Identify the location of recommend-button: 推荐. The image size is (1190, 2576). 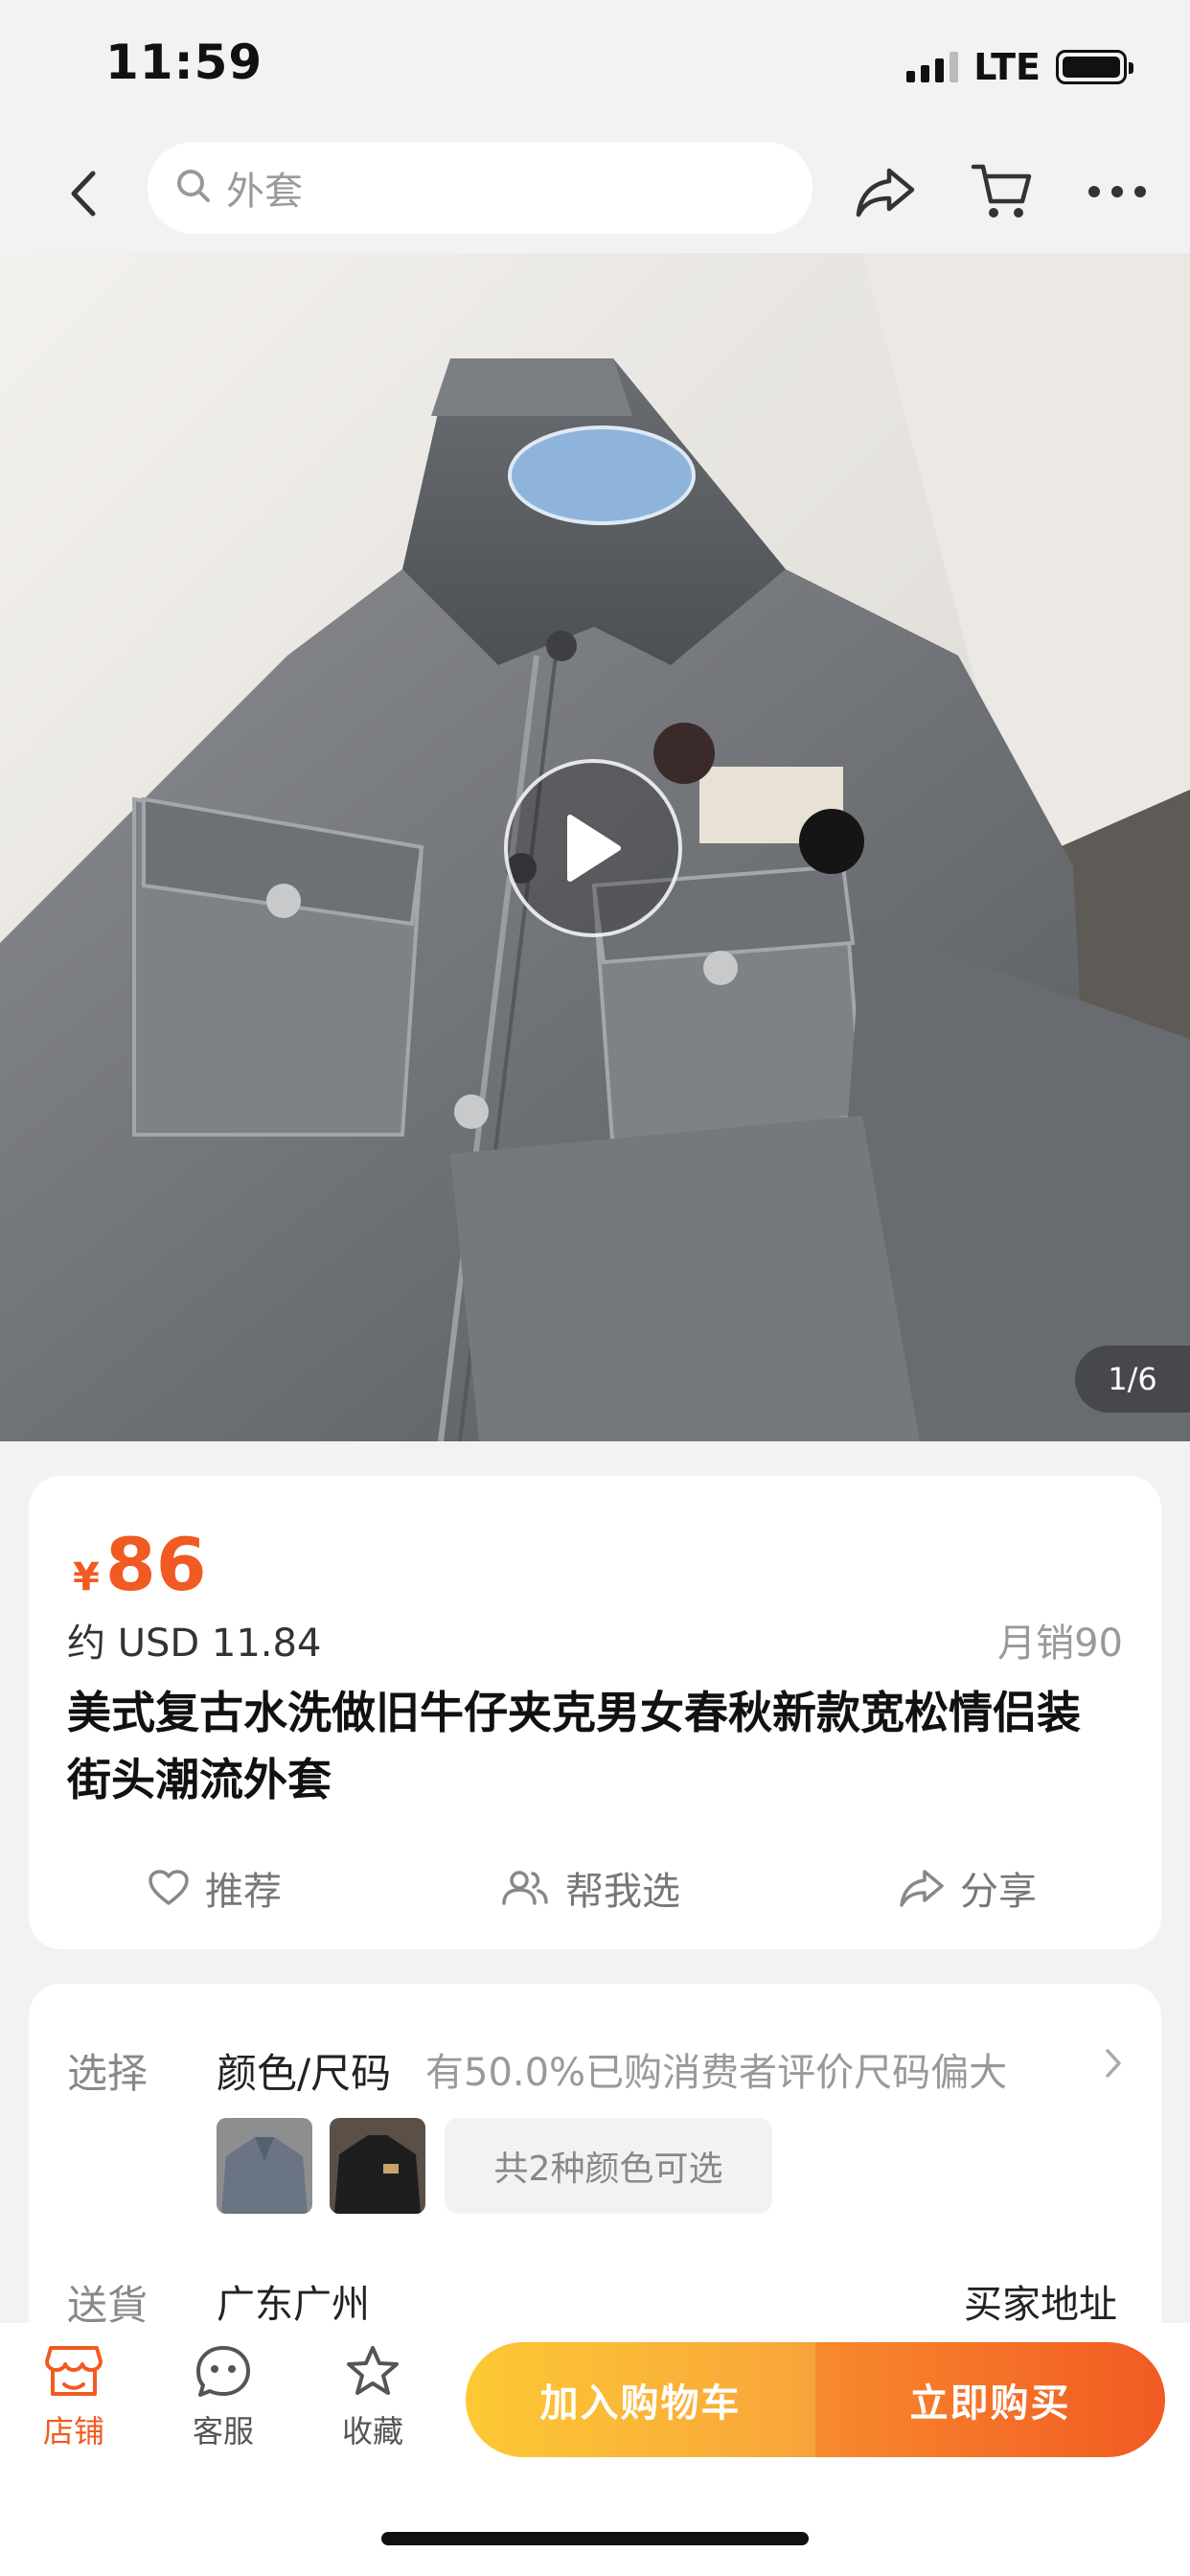
(215, 1888).